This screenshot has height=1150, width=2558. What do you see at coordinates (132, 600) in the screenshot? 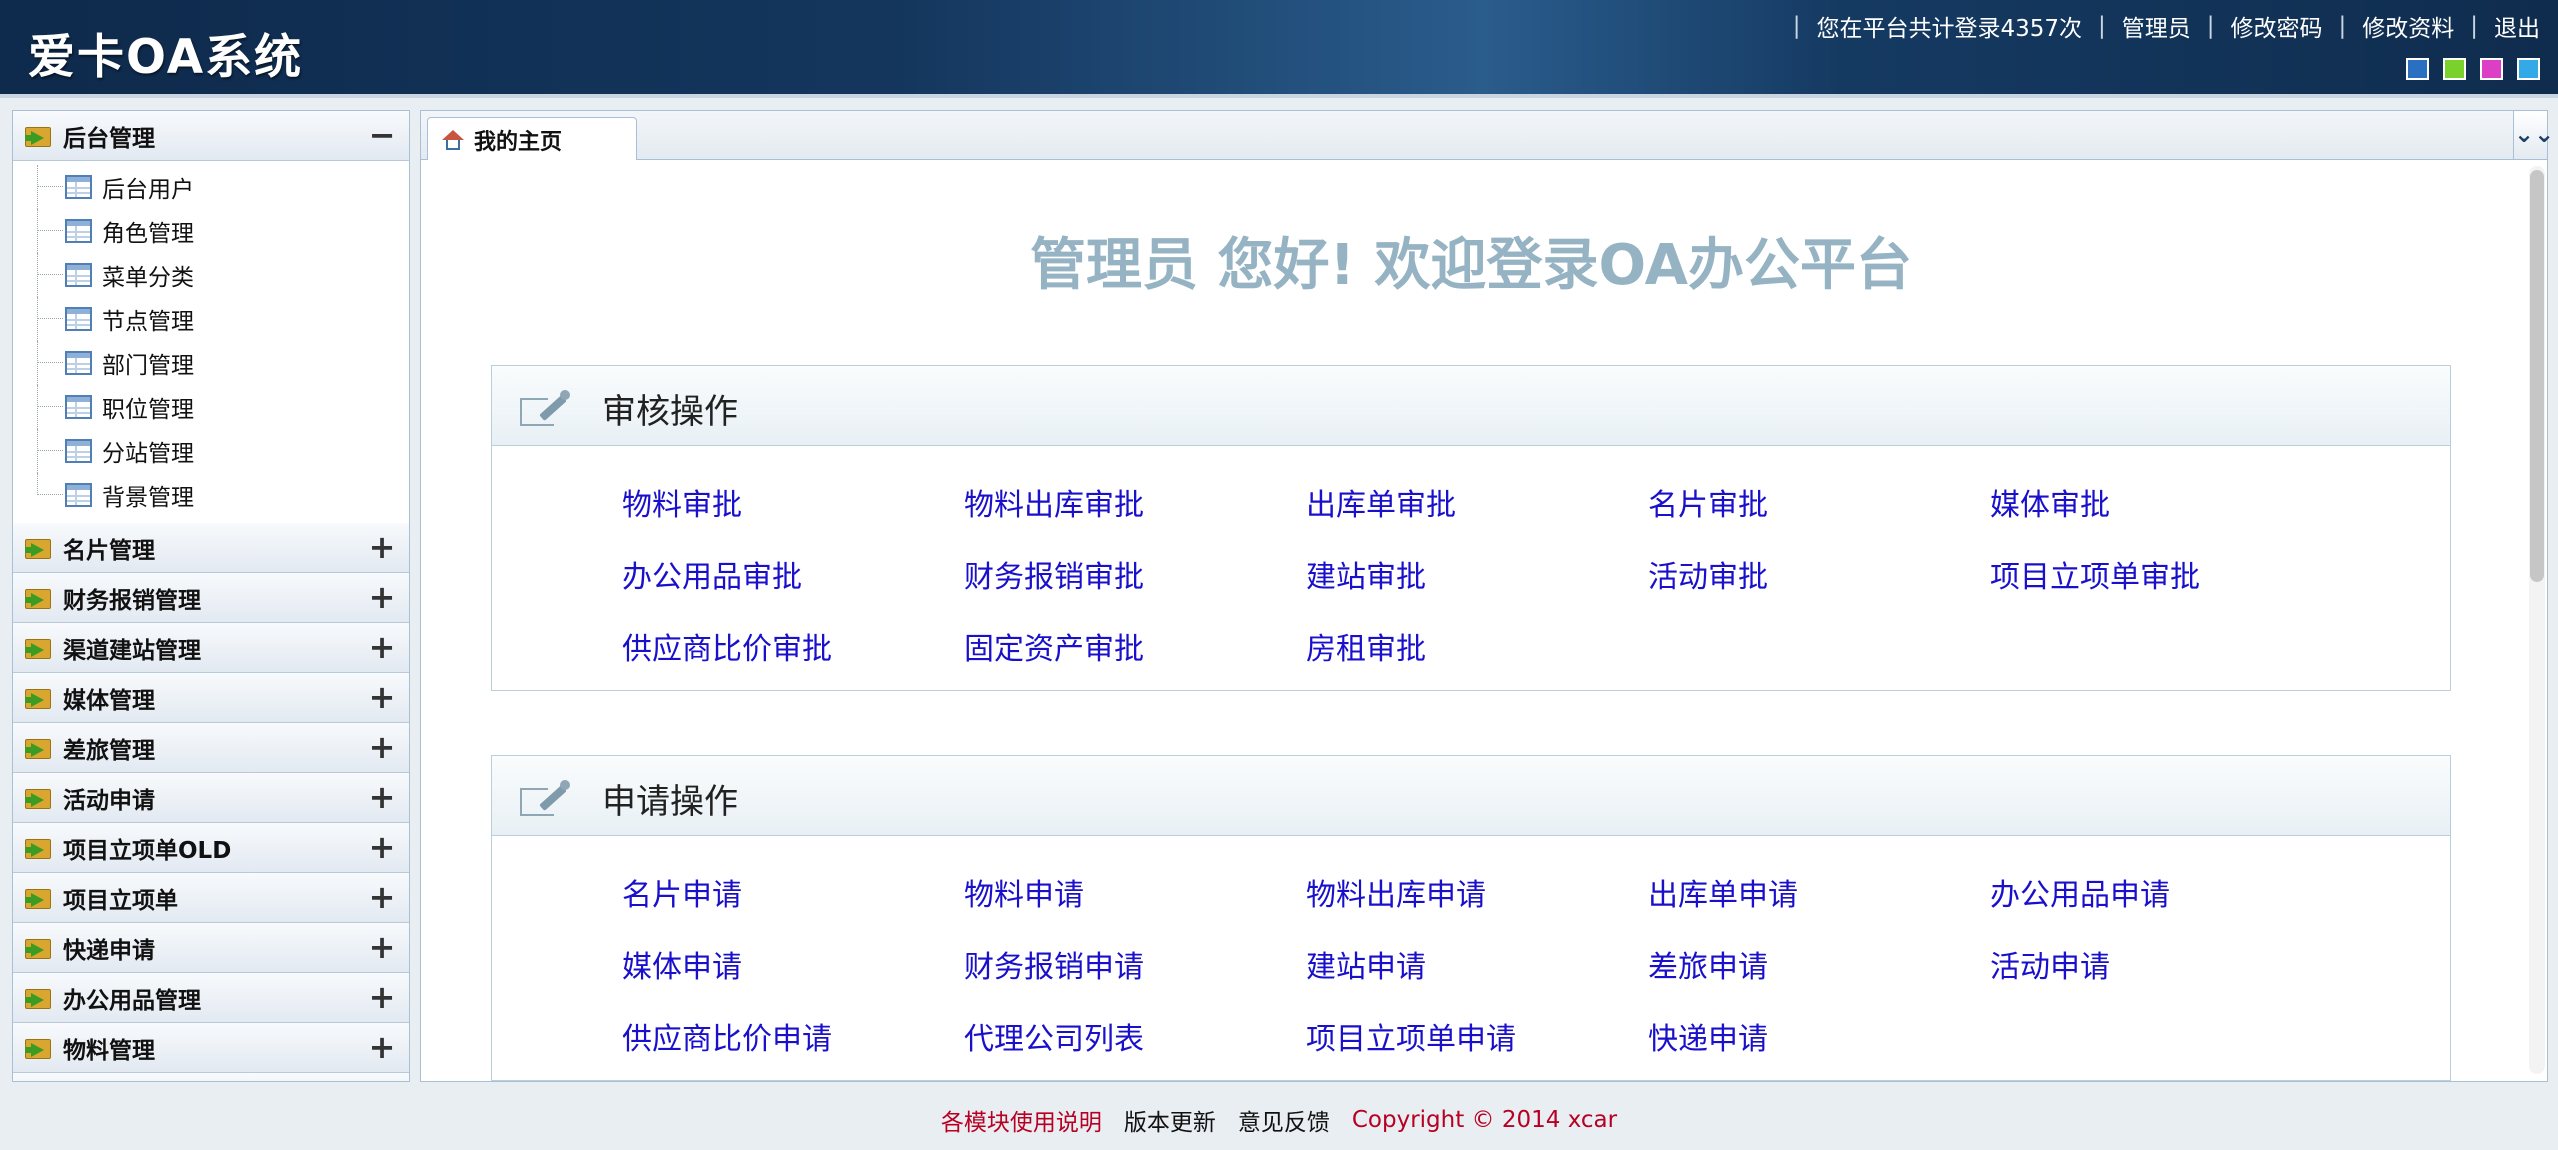
I see `panel-title: 财务报销管理` at bounding box center [132, 600].